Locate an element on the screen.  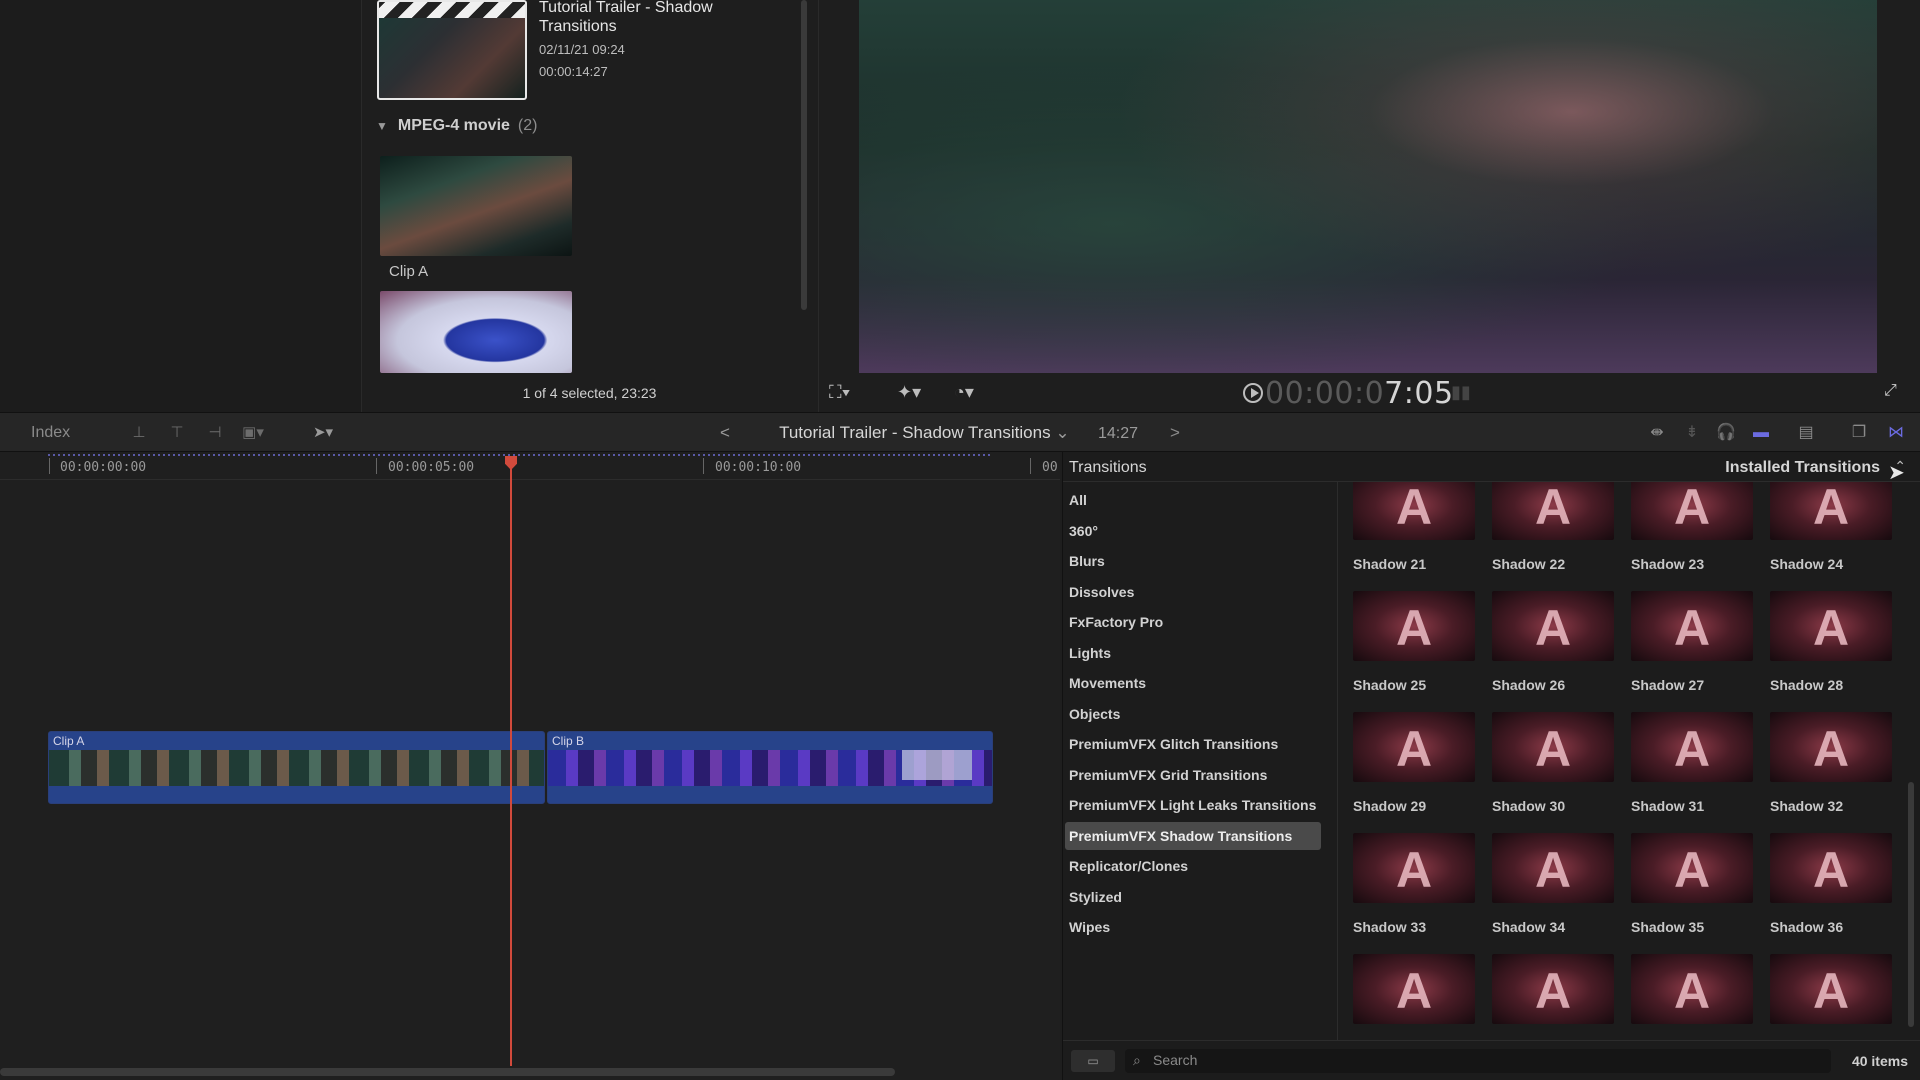
transition-tile: A Shadow 34 is located at coordinates (1553, 884).